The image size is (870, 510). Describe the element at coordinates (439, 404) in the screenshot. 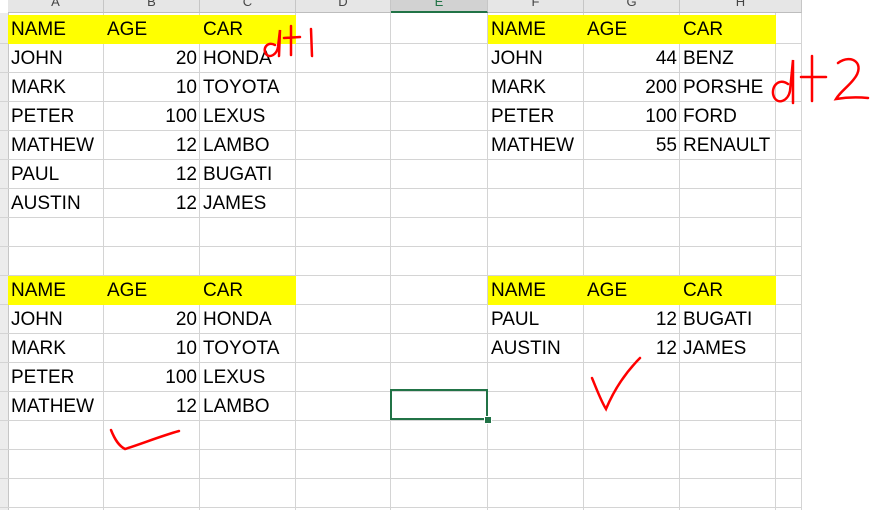

I see `active-cell-selection` at that location.